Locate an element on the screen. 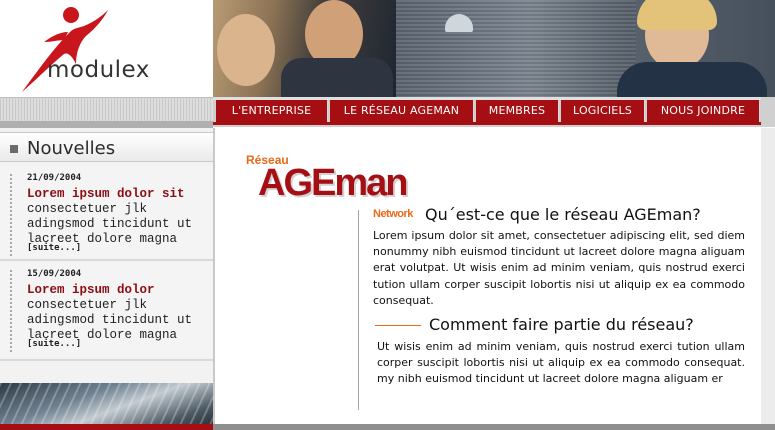 The height and width of the screenshot is (430, 775). news-date: 21/09/2004 is located at coordinates (54, 178).